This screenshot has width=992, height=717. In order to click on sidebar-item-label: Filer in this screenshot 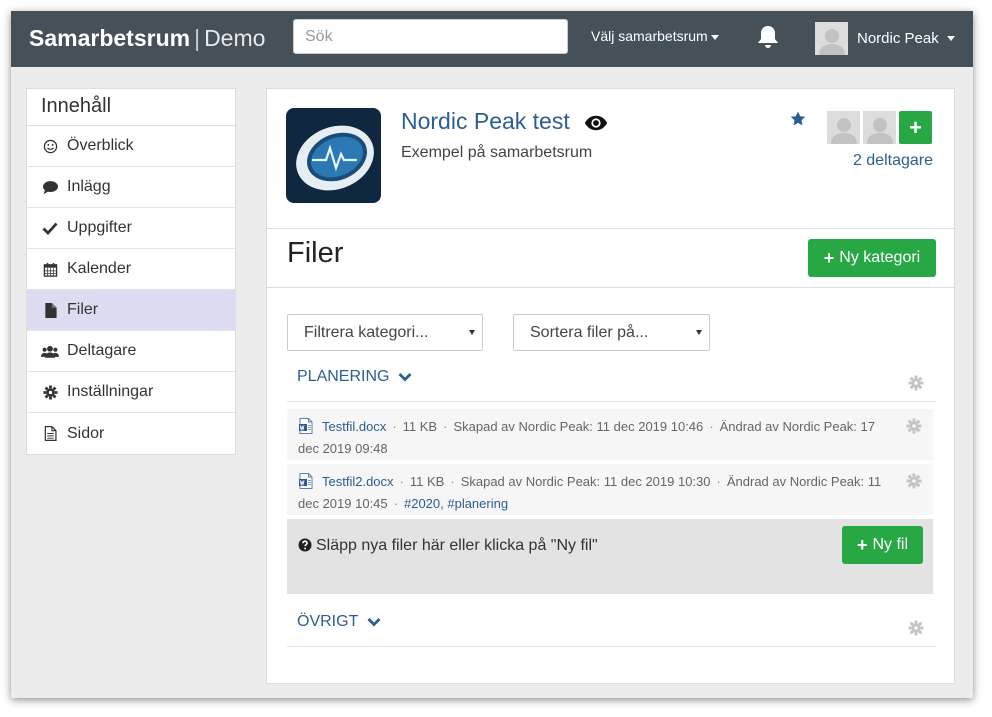, I will do `click(83, 309)`.